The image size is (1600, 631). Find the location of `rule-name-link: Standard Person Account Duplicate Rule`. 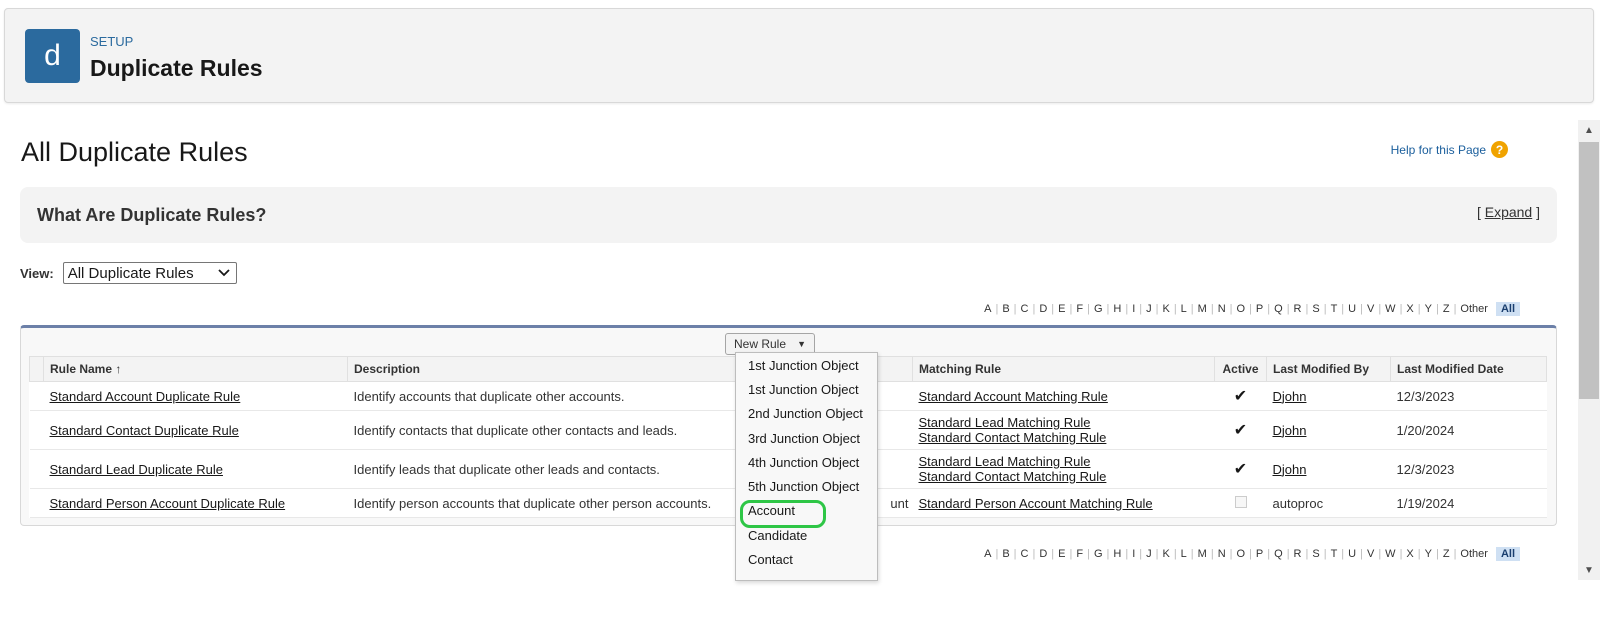

rule-name-link: Standard Person Account Duplicate Rule is located at coordinates (168, 503).